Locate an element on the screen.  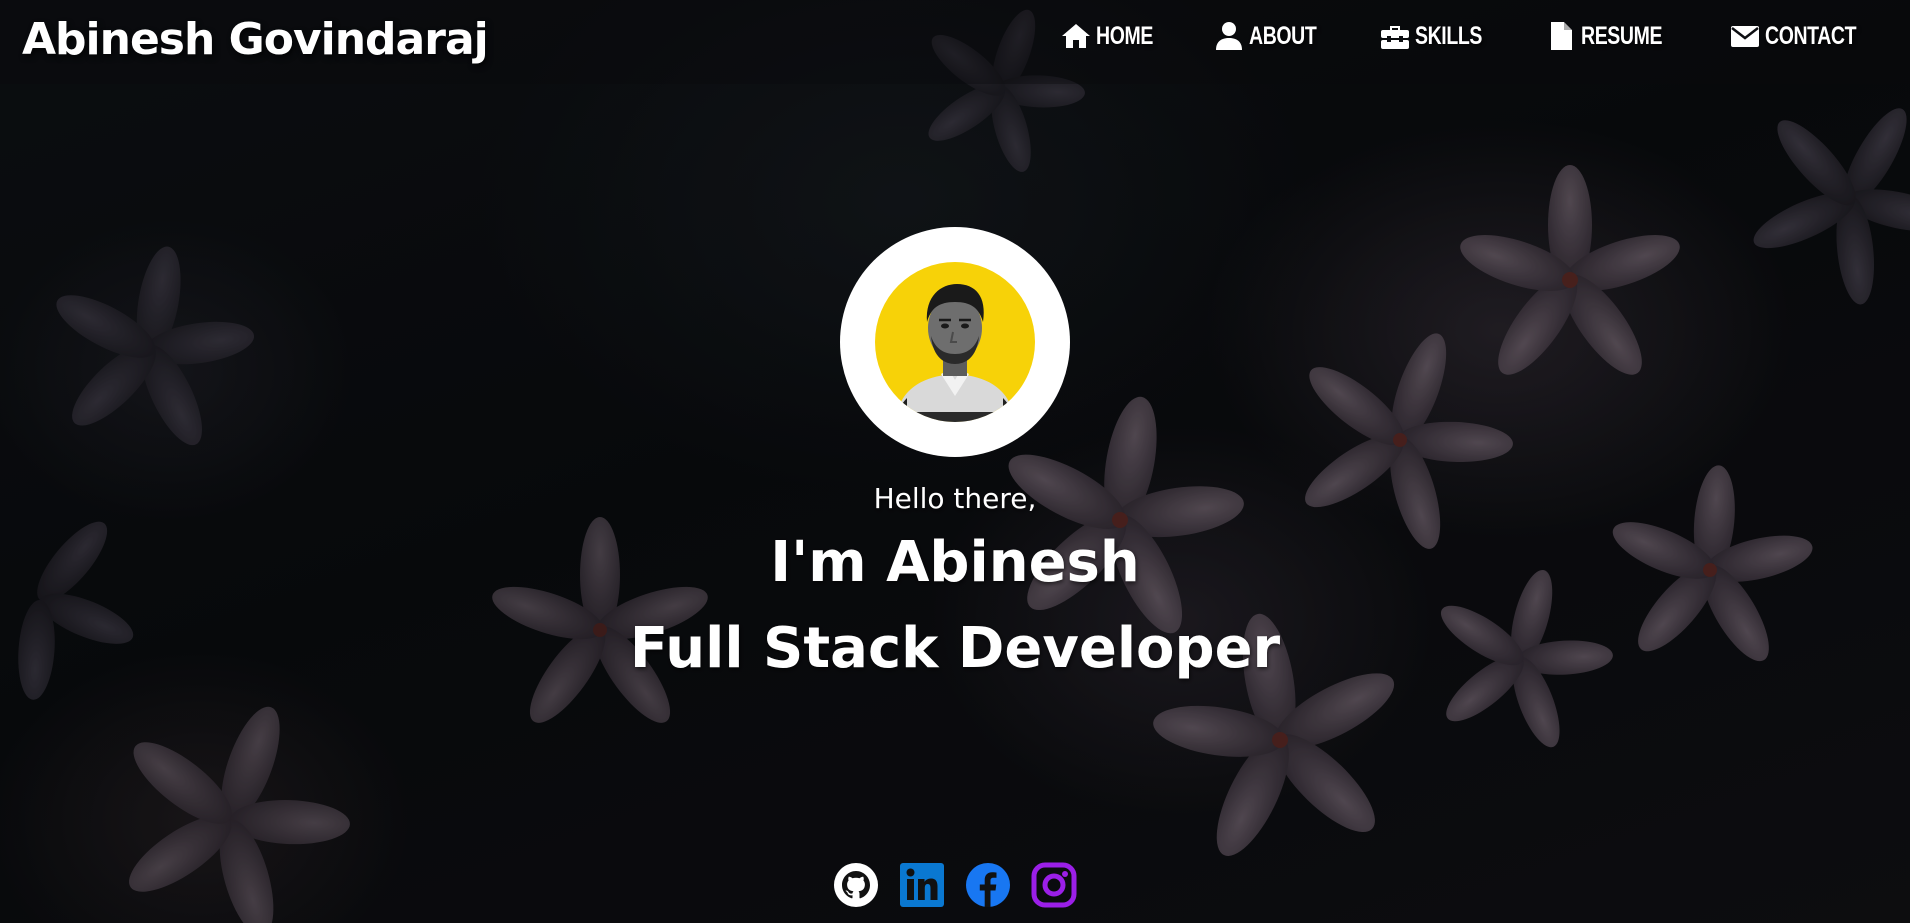
profile-photo is located at coordinates (955, 353).